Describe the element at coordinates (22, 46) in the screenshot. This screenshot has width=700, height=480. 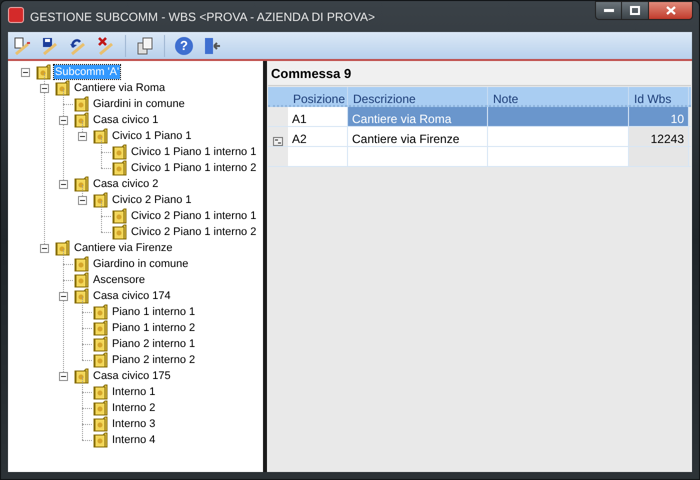
I see `new-document-icon` at that location.